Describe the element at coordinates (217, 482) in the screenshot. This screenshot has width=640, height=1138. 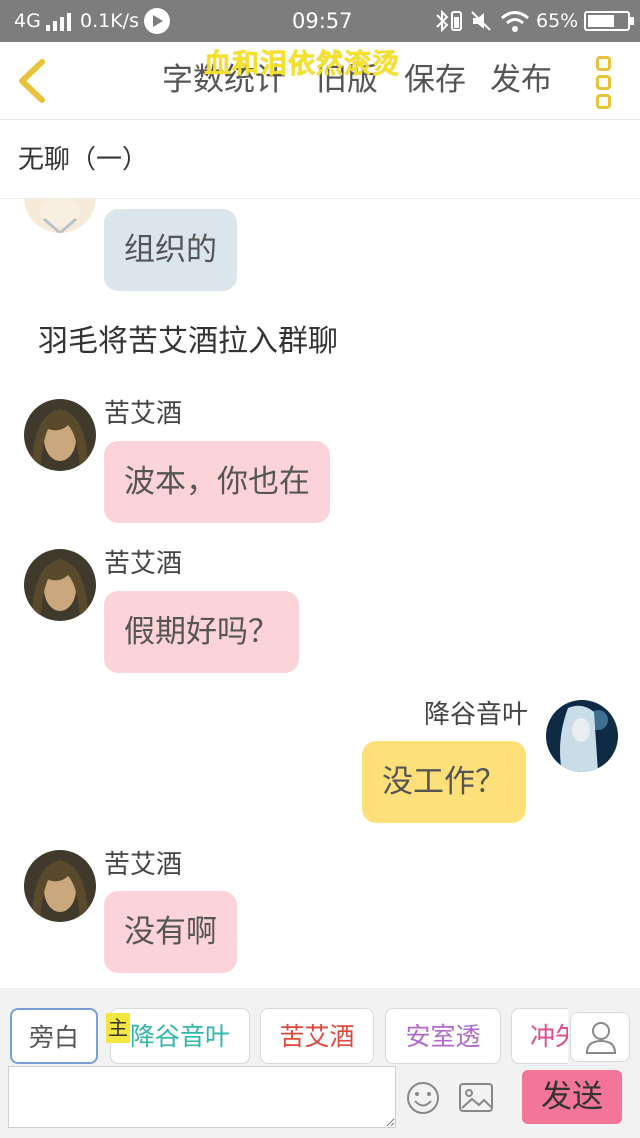
I see `message-bubble: 波本，你也在` at that location.